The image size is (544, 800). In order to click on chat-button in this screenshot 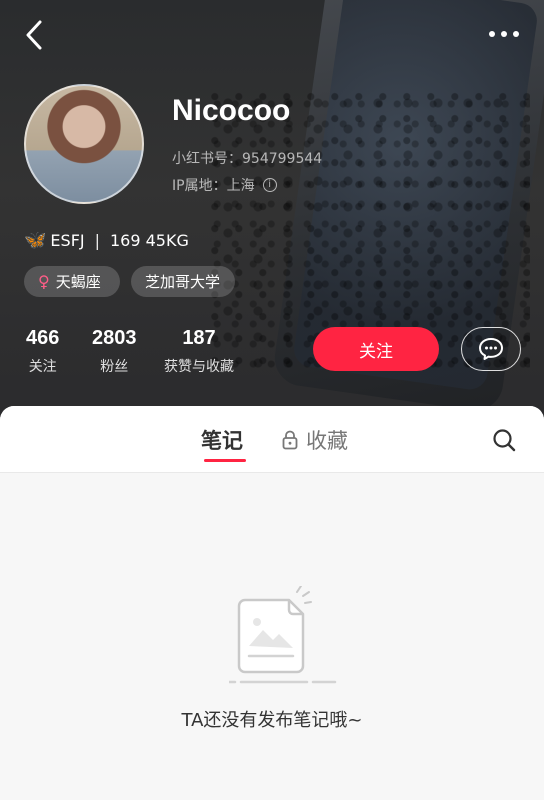, I will do `click(491, 349)`.